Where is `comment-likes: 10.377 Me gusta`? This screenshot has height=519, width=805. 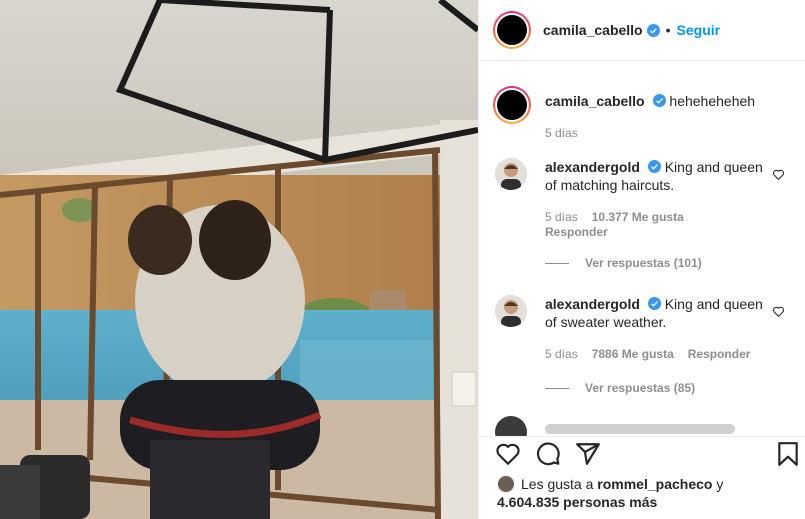 comment-likes: 10.377 Me gusta is located at coordinates (638, 217).